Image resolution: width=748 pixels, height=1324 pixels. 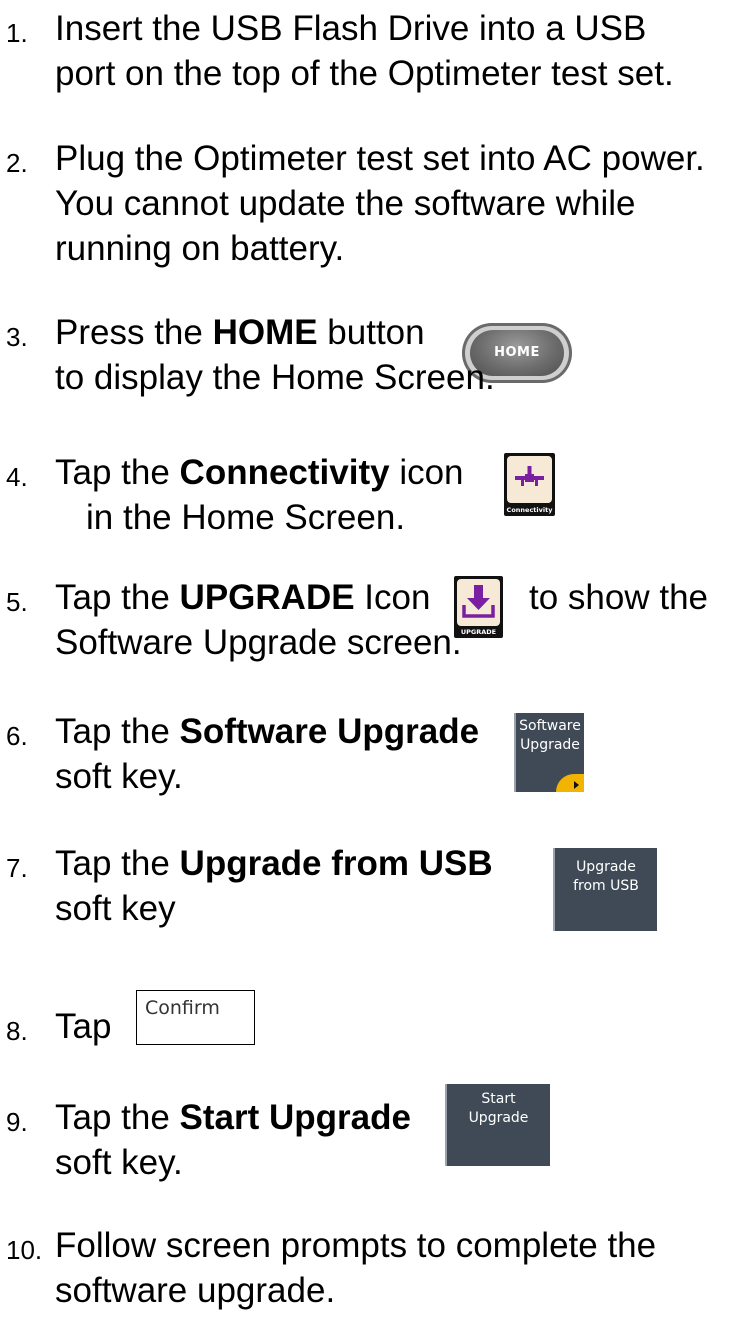 I want to click on step-text: Software Upgrade screen., so click(x=258, y=642).